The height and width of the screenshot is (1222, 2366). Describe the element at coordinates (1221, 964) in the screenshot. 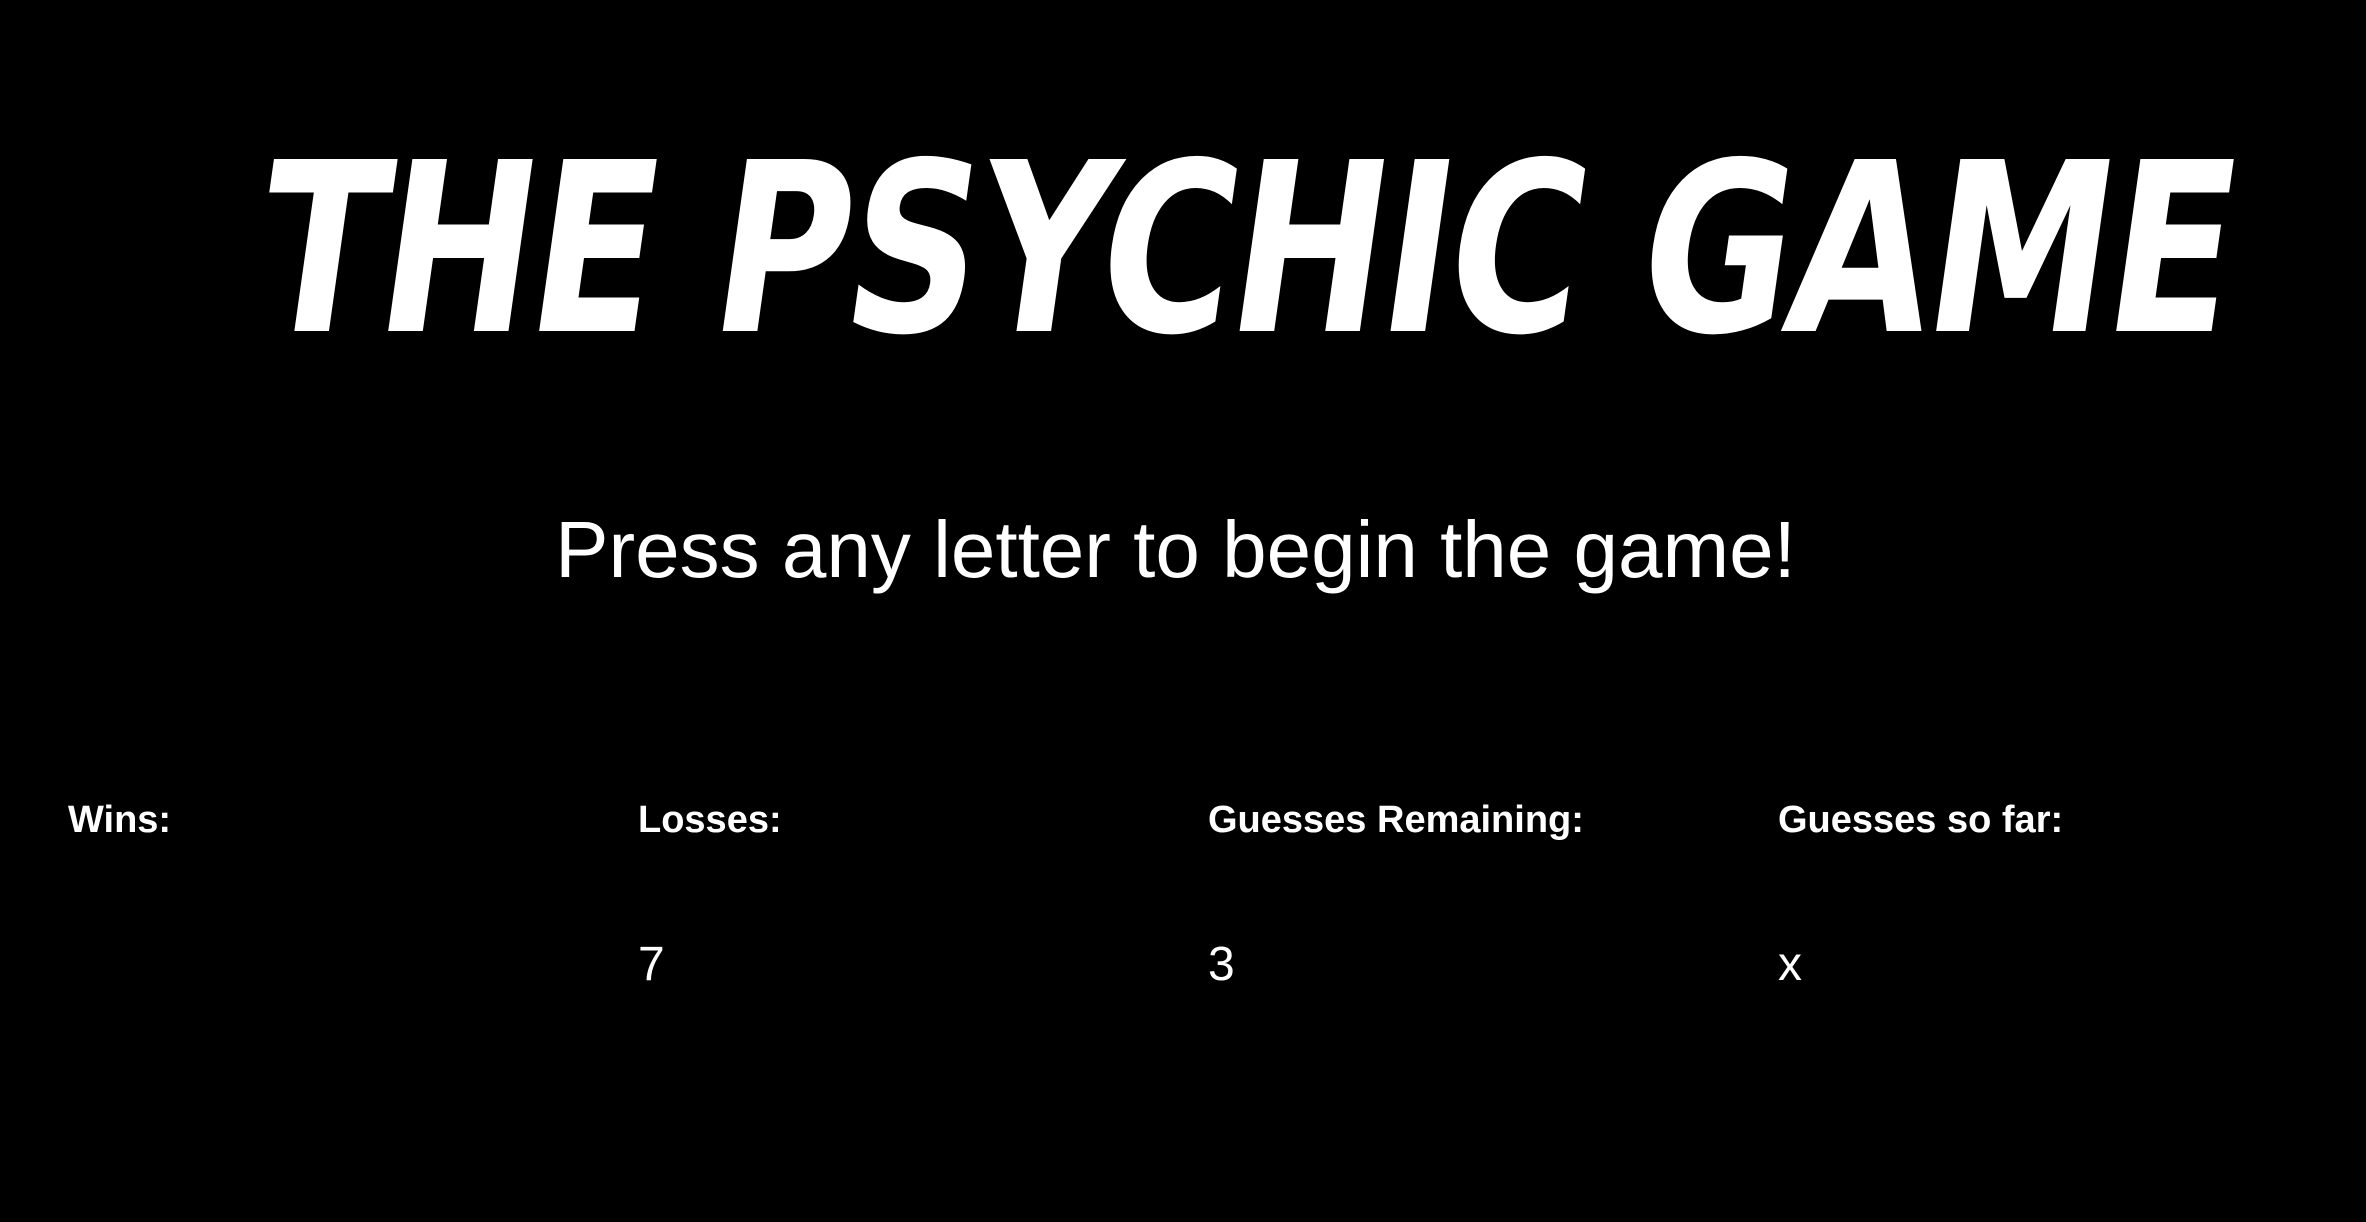

I see `guesses-remaining-value: 3` at that location.